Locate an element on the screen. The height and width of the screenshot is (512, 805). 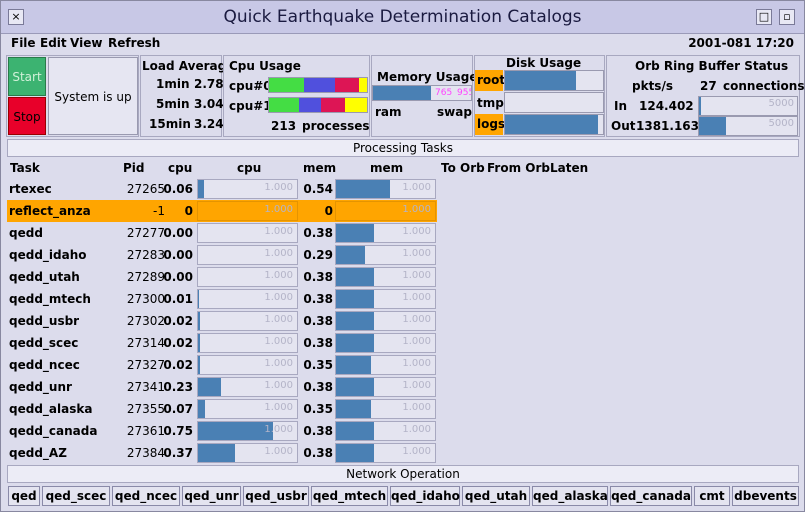
system-status: System is up is located at coordinates (93, 96).